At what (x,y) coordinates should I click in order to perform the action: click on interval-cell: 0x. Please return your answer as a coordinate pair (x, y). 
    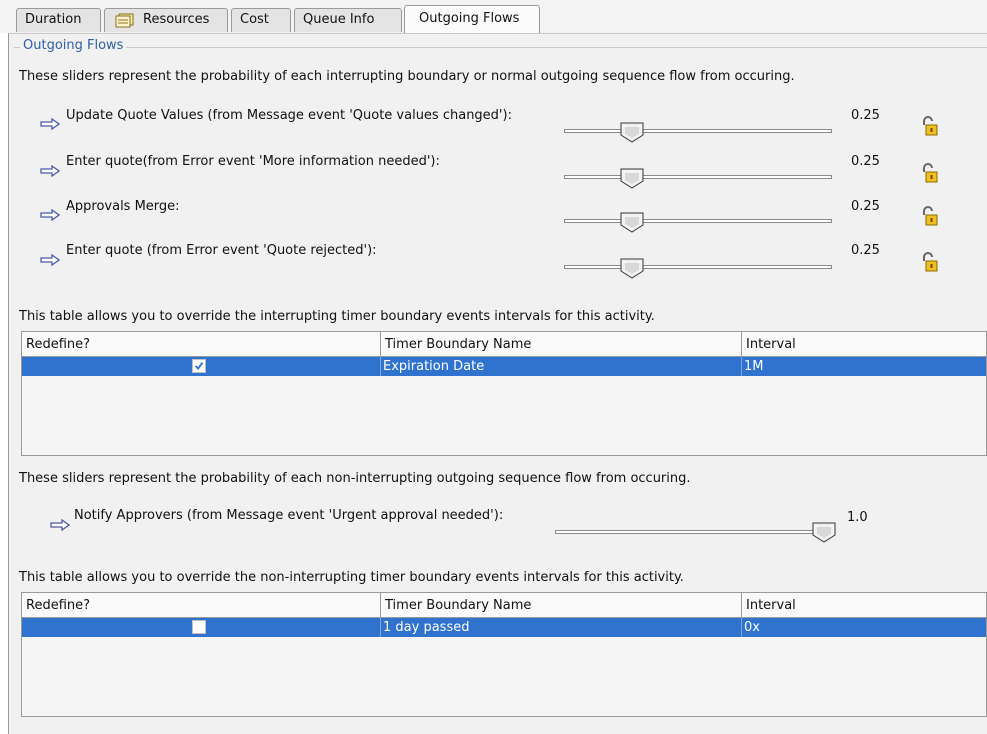
    Looking at the image, I should click on (864, 627).